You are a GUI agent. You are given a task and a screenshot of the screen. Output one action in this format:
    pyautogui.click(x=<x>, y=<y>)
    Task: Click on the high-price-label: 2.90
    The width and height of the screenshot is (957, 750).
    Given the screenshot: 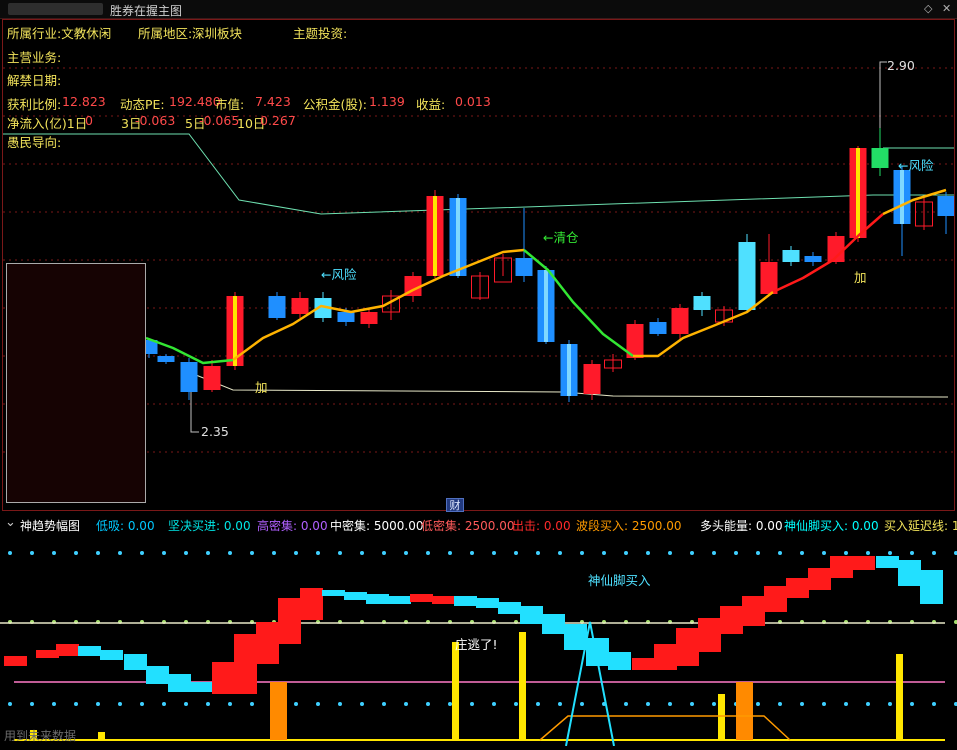 What is the action you would take?
    pyautogui.click(x=901, y=65)
    